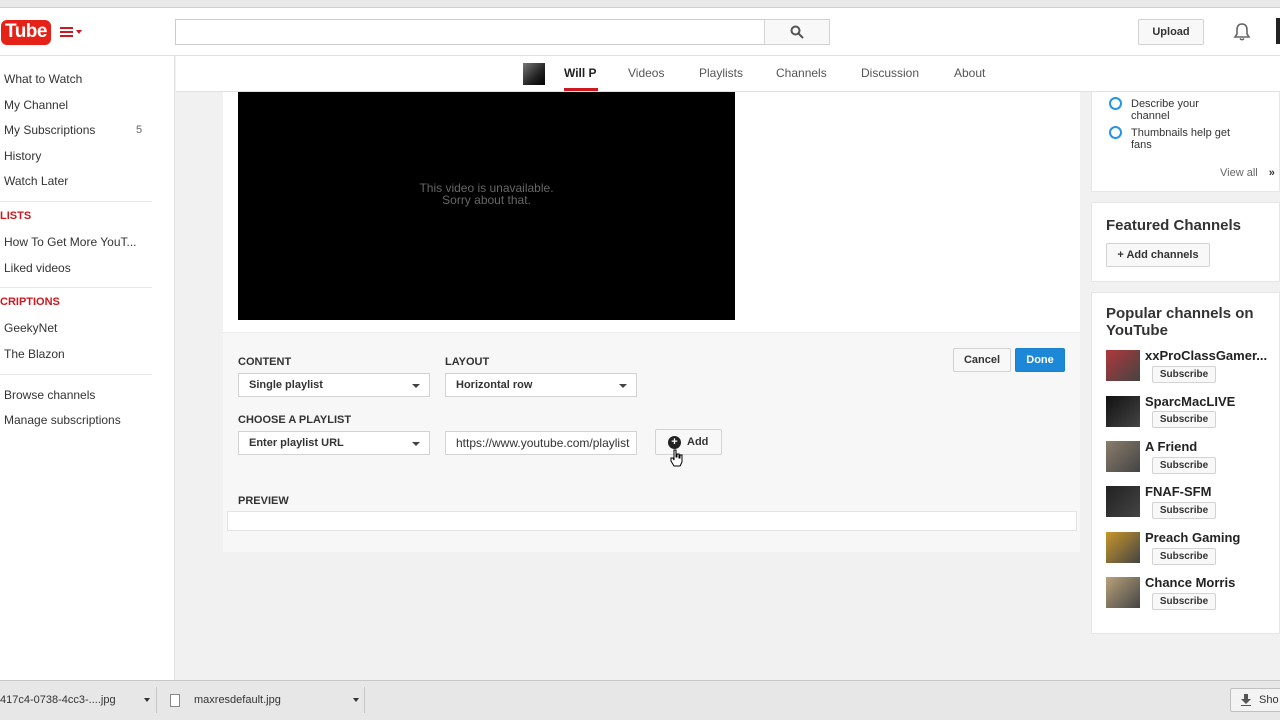 This screenshot has height=720, width=1280. What do you see at coordinates (1040, 360) in the screenshot?
I see `done-button: Done` at bounding box center [1040, 360].